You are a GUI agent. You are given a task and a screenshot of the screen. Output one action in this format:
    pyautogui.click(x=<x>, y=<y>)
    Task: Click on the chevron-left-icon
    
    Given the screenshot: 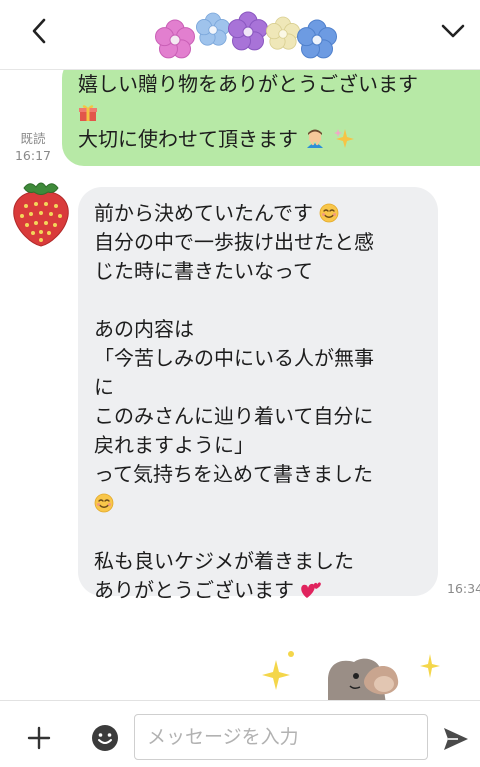 What is the action you would take?
    pyautogui.click(x=39, y=31)
    